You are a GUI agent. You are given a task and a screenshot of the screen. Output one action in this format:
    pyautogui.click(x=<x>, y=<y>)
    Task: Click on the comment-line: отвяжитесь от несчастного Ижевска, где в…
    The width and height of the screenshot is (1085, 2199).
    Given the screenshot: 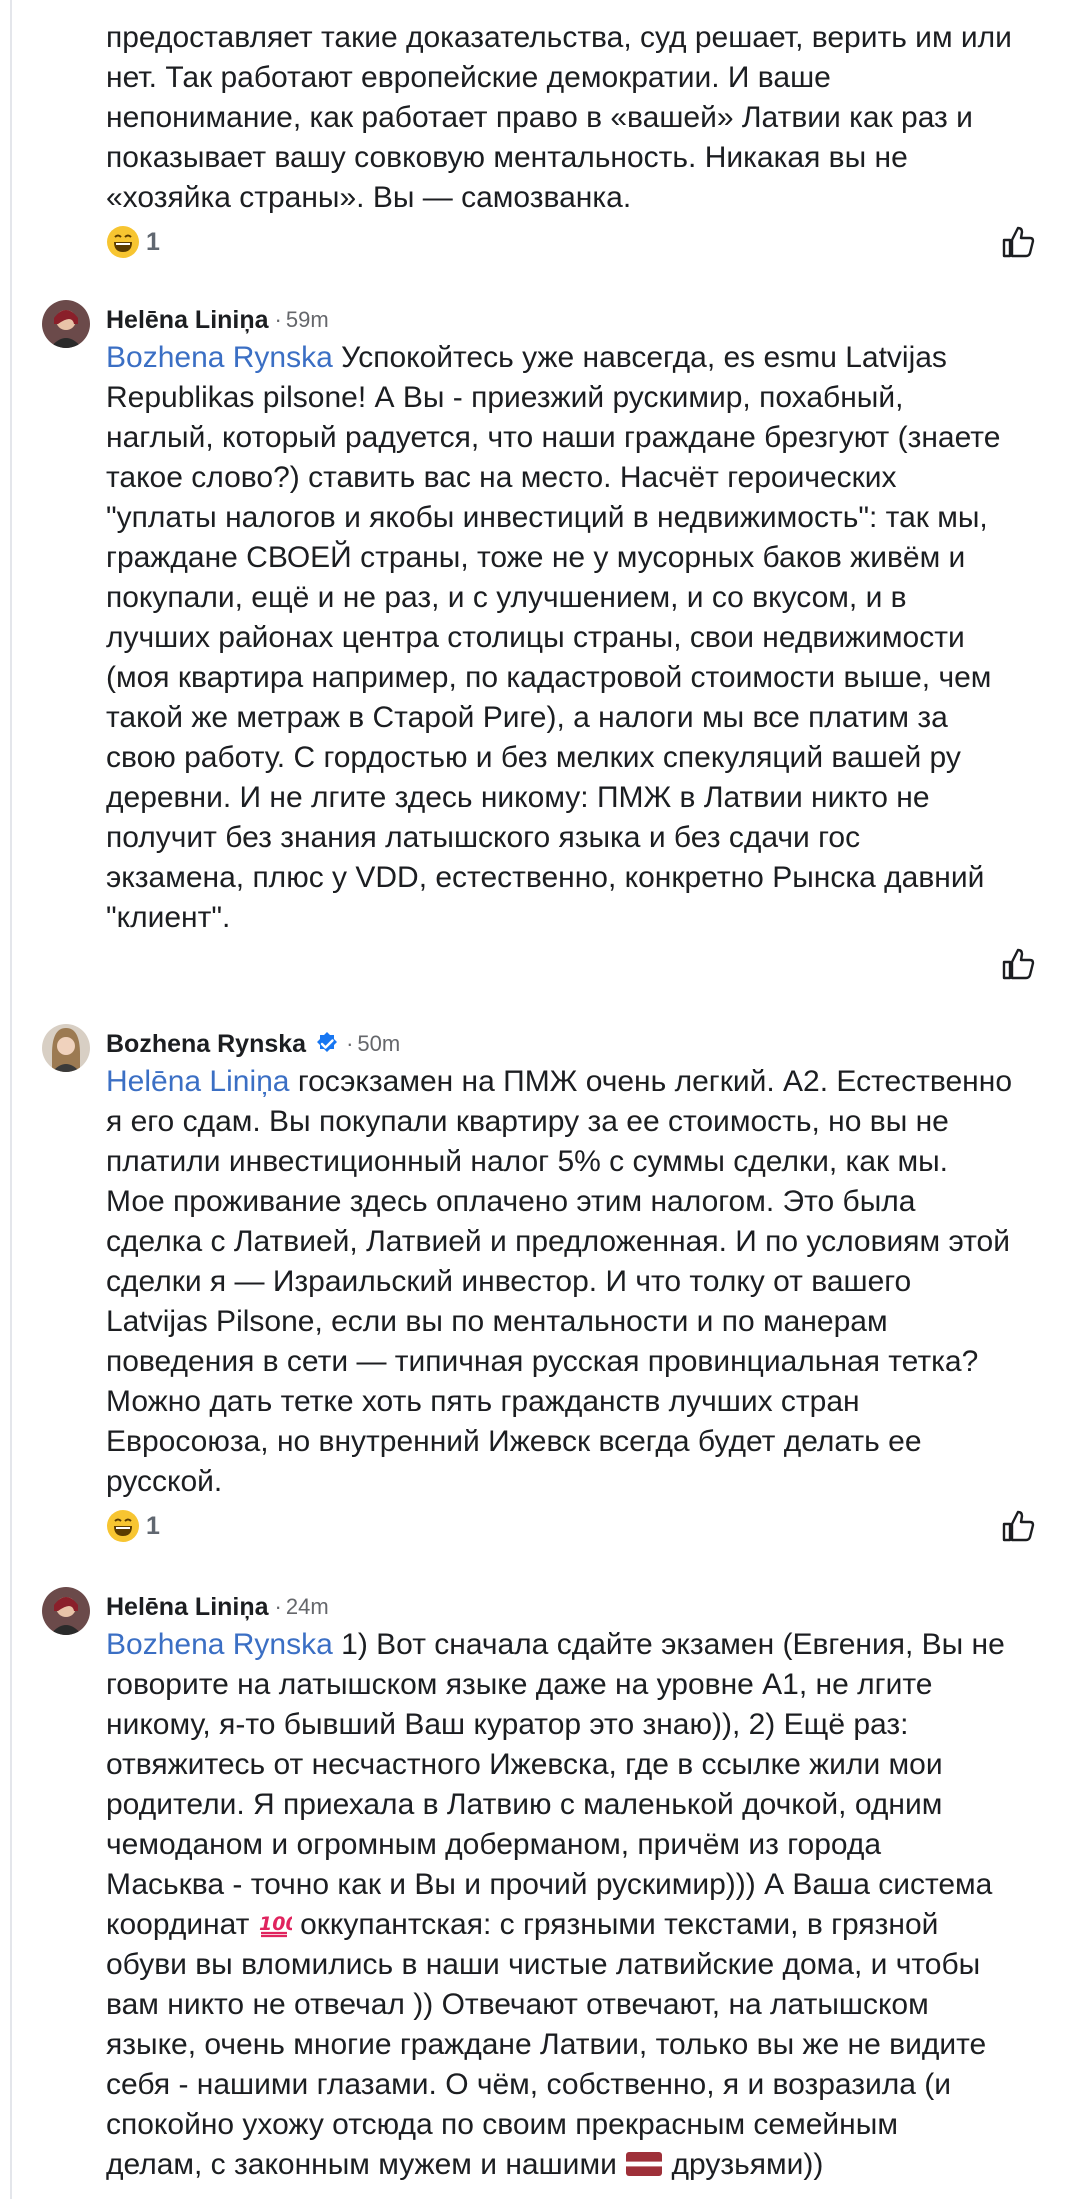 What is the action you would take?
    pyautogui.click(x=524, y=1764)
    